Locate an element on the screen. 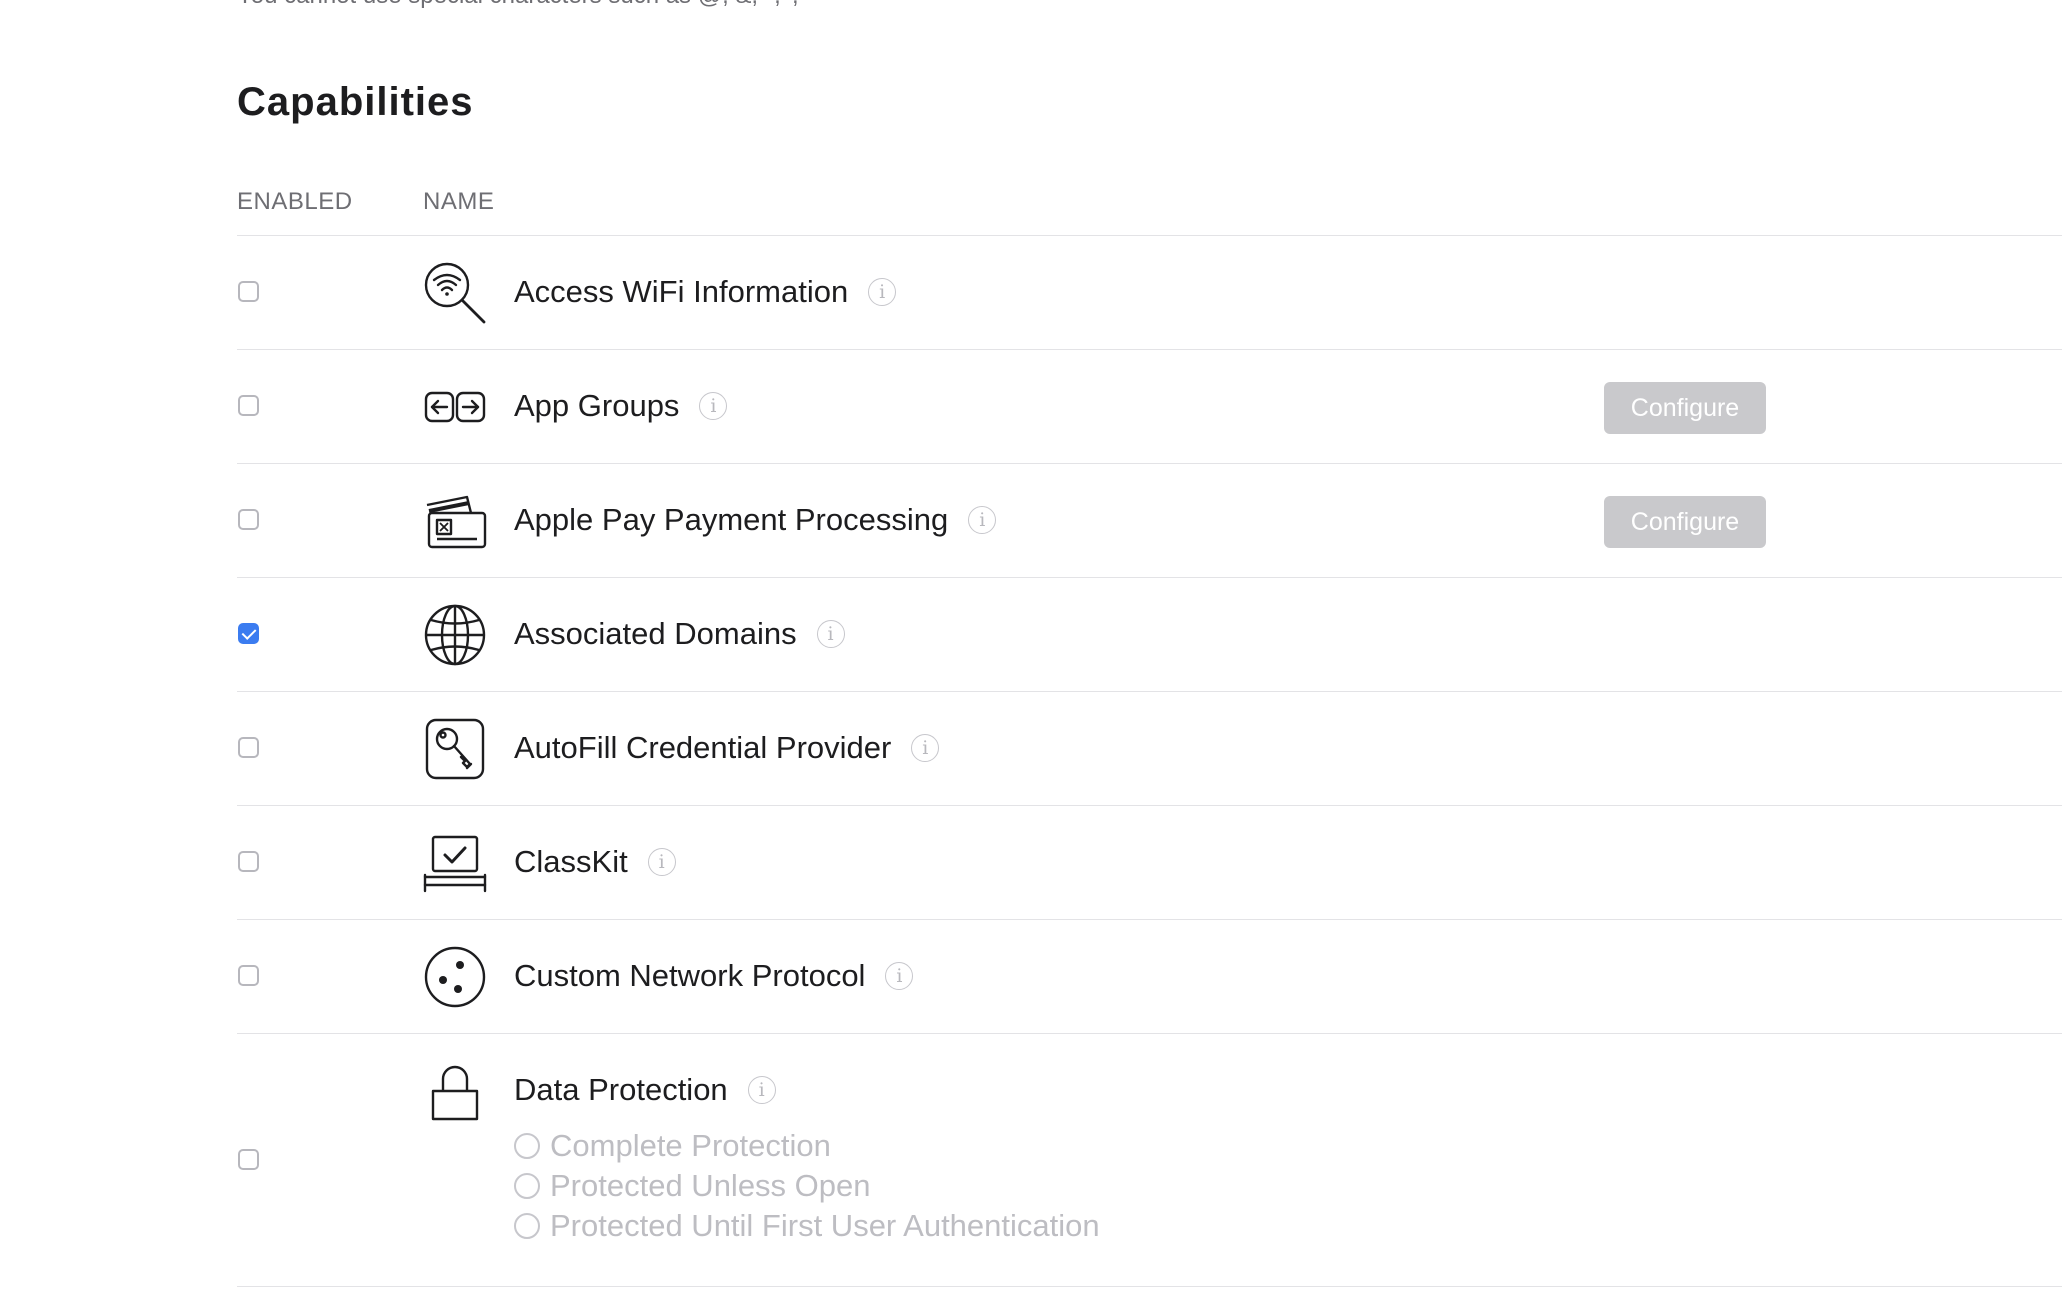 The height and width of the screenshot is (1308, 2062). network-dots-icon is located at coordinates (455, 977).